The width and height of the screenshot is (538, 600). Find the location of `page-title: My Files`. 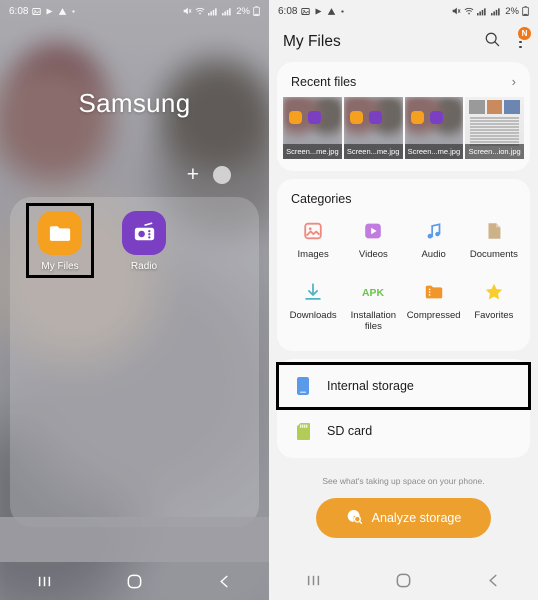

page-title: My Files is located at coordinates (312, 41).